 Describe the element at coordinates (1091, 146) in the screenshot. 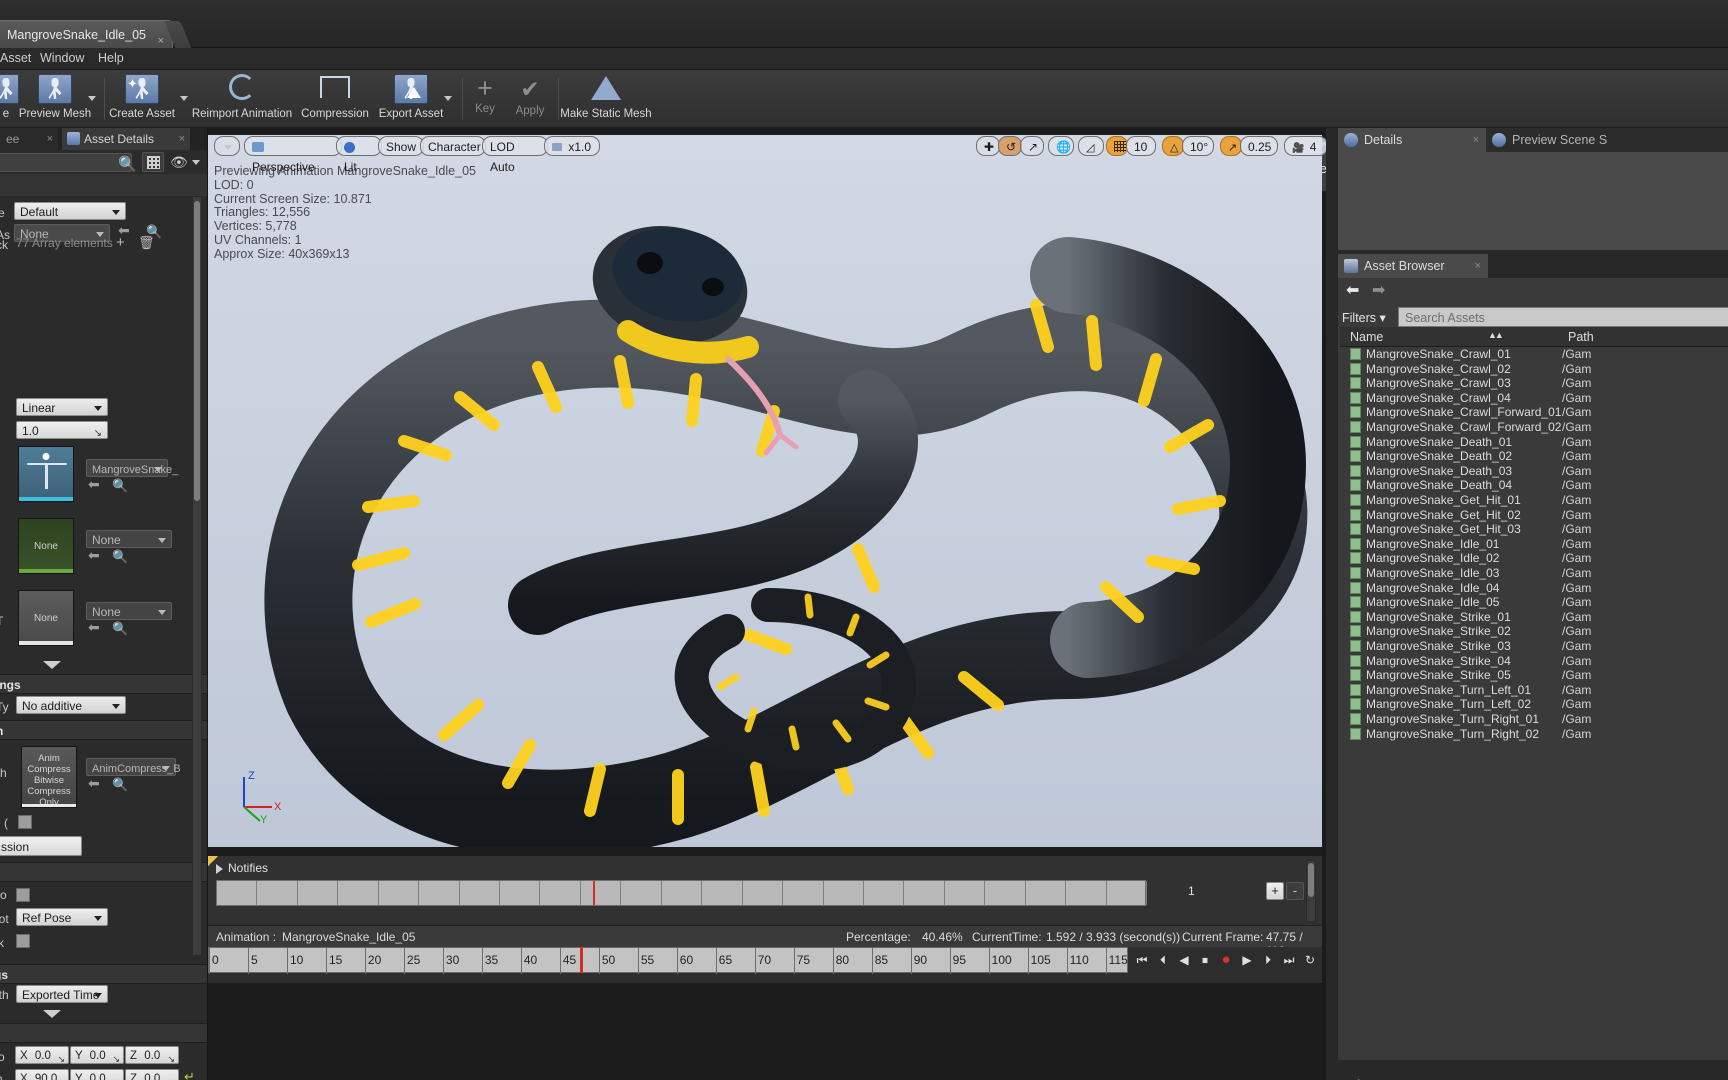

I see `viewport-surface-snap-button: ◿` at that location.